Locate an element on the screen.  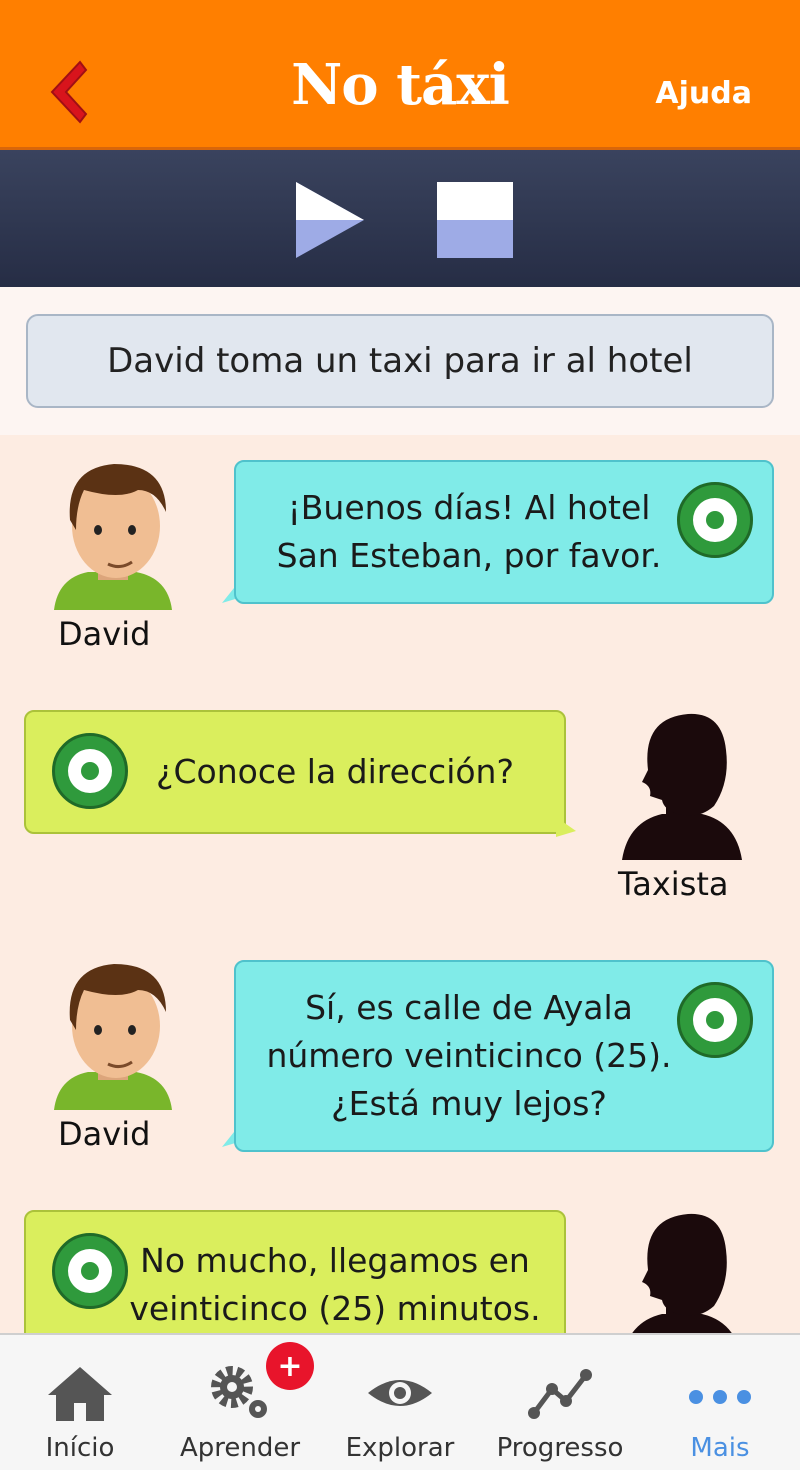
home-icon is located at coordinates (80, 1394).